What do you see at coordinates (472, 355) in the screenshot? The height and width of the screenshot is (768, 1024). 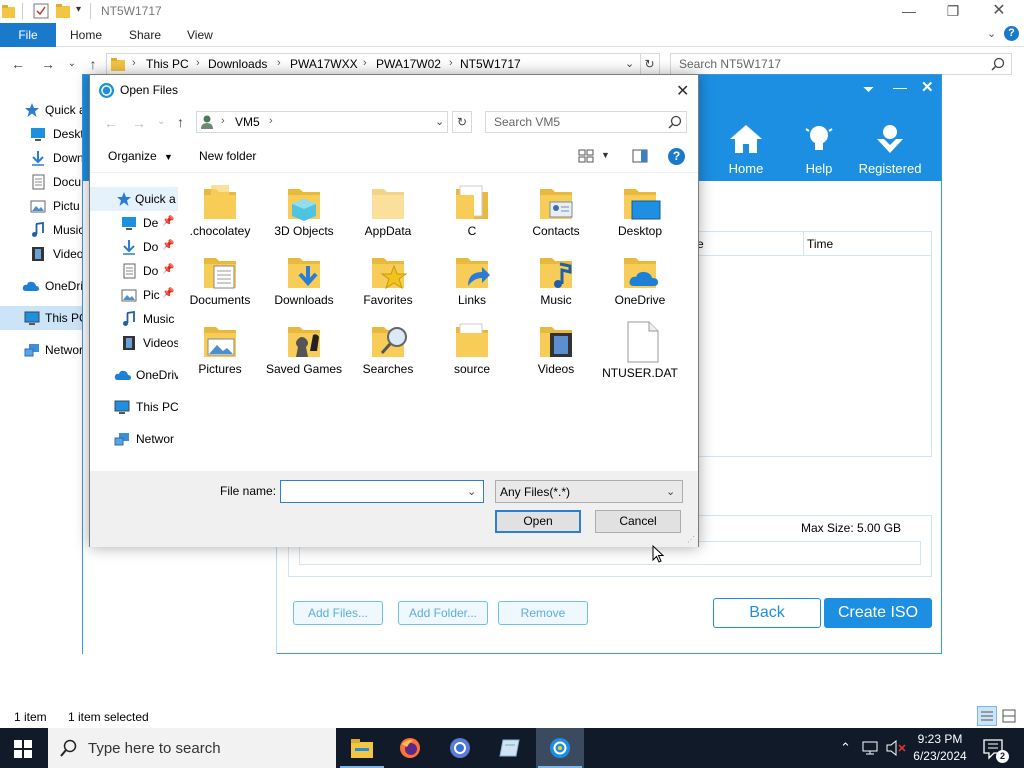 I see `folder-item-source: source` at bounding box center [472, 355].